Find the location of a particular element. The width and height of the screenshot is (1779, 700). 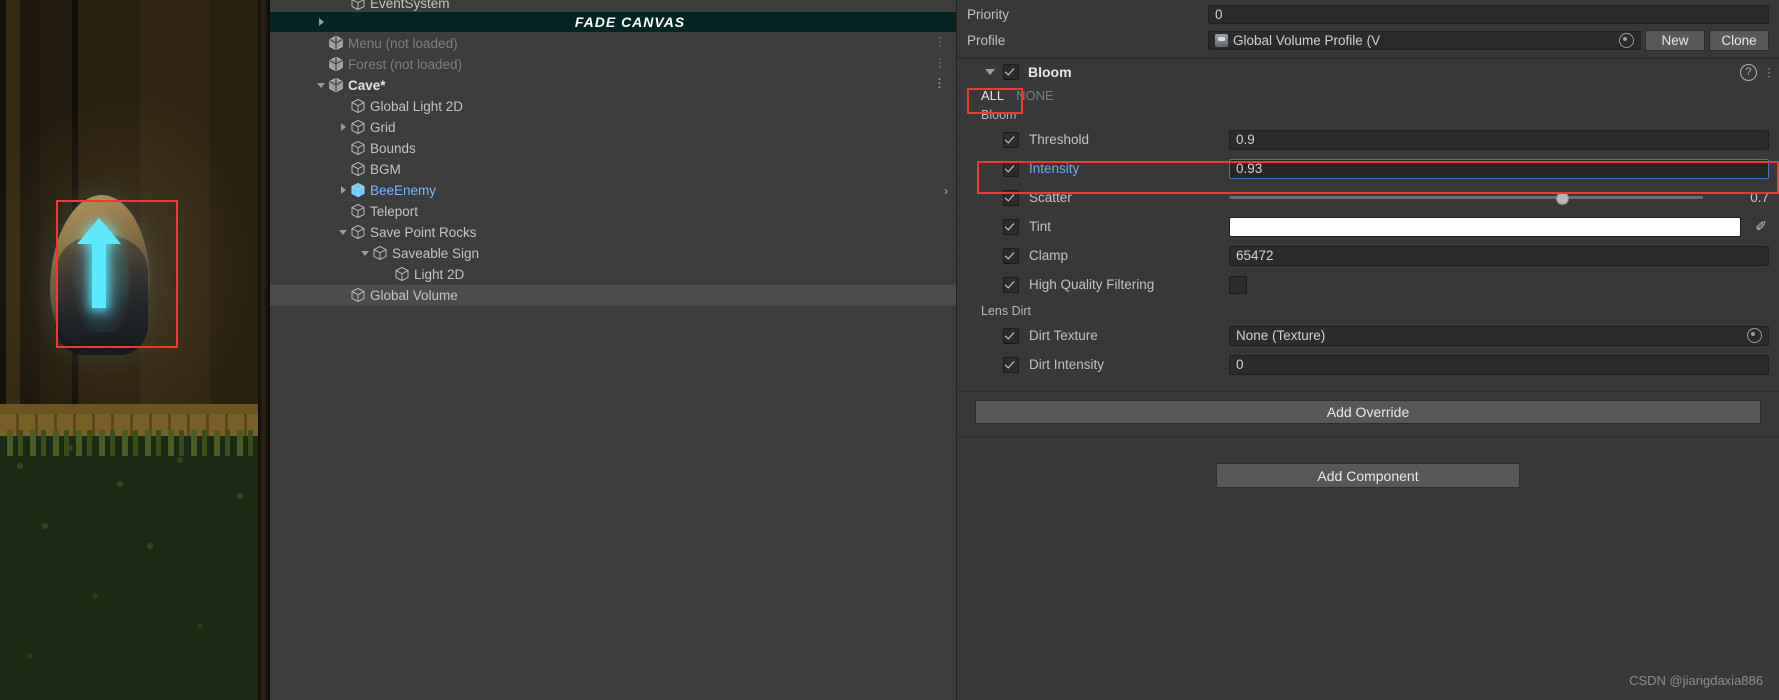

hierarchy-row-saveable-sign: Saveable Sign is located at coordinates (613, 253).